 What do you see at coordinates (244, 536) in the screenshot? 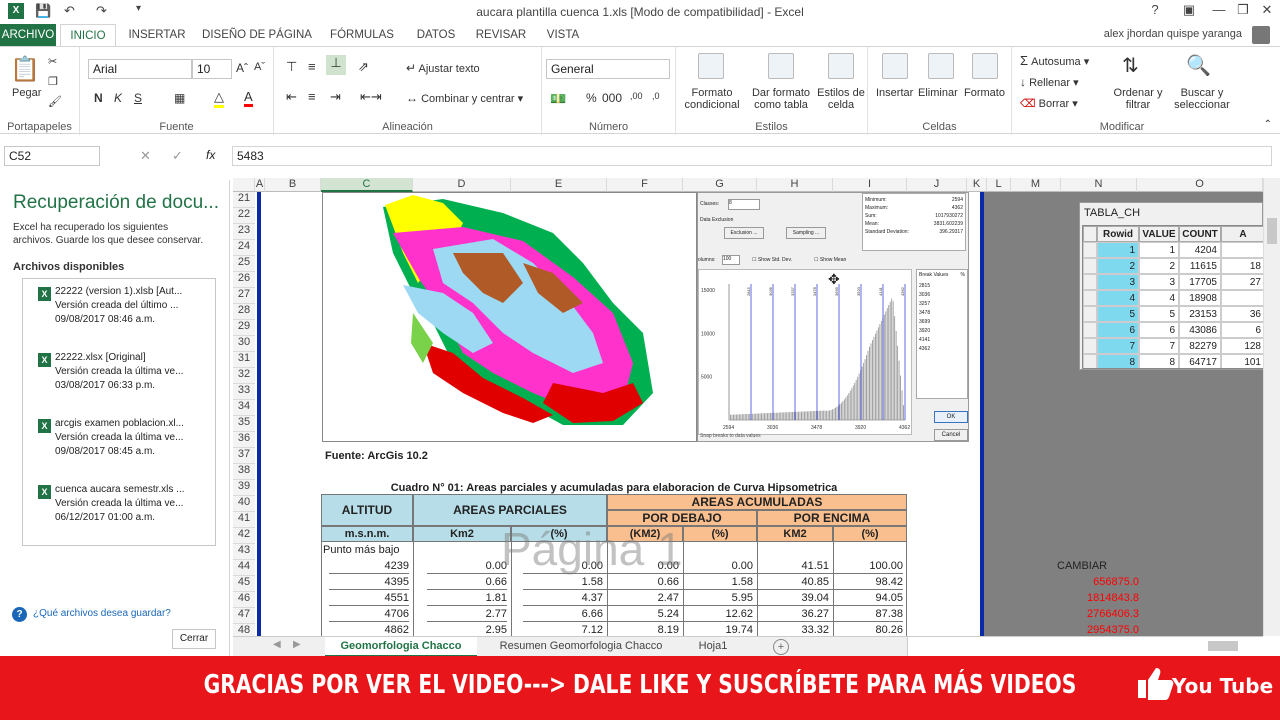
I see `row-header: 42` at bounding box center [244, 536].